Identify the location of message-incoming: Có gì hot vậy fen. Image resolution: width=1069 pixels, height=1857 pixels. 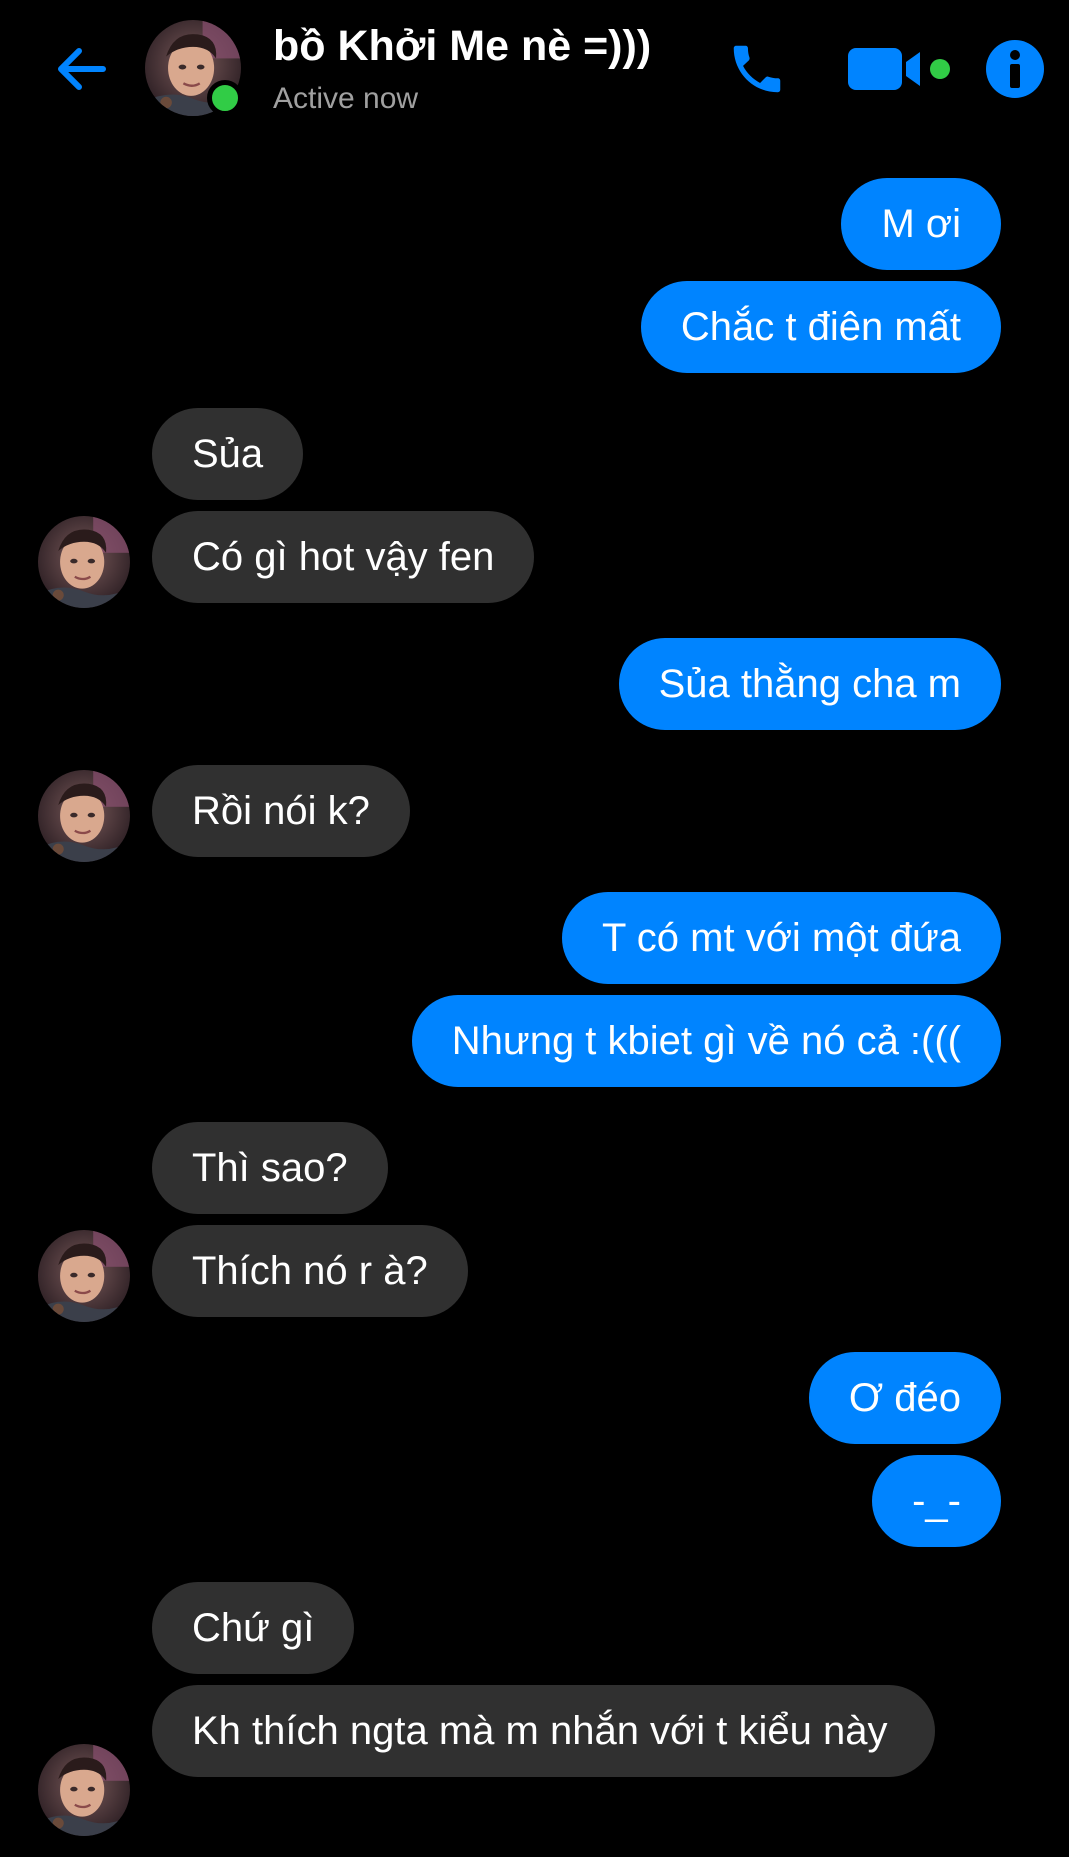
(343, 557).